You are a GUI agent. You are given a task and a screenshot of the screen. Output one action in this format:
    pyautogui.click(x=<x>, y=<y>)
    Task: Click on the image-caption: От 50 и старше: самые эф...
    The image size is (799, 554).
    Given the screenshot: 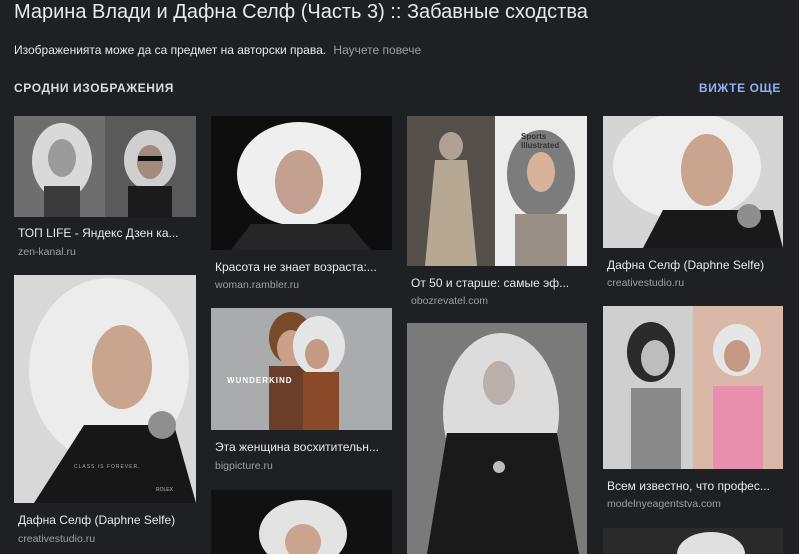 What is the action you would take?
    pyautogui.click(x=490, y=283)
    